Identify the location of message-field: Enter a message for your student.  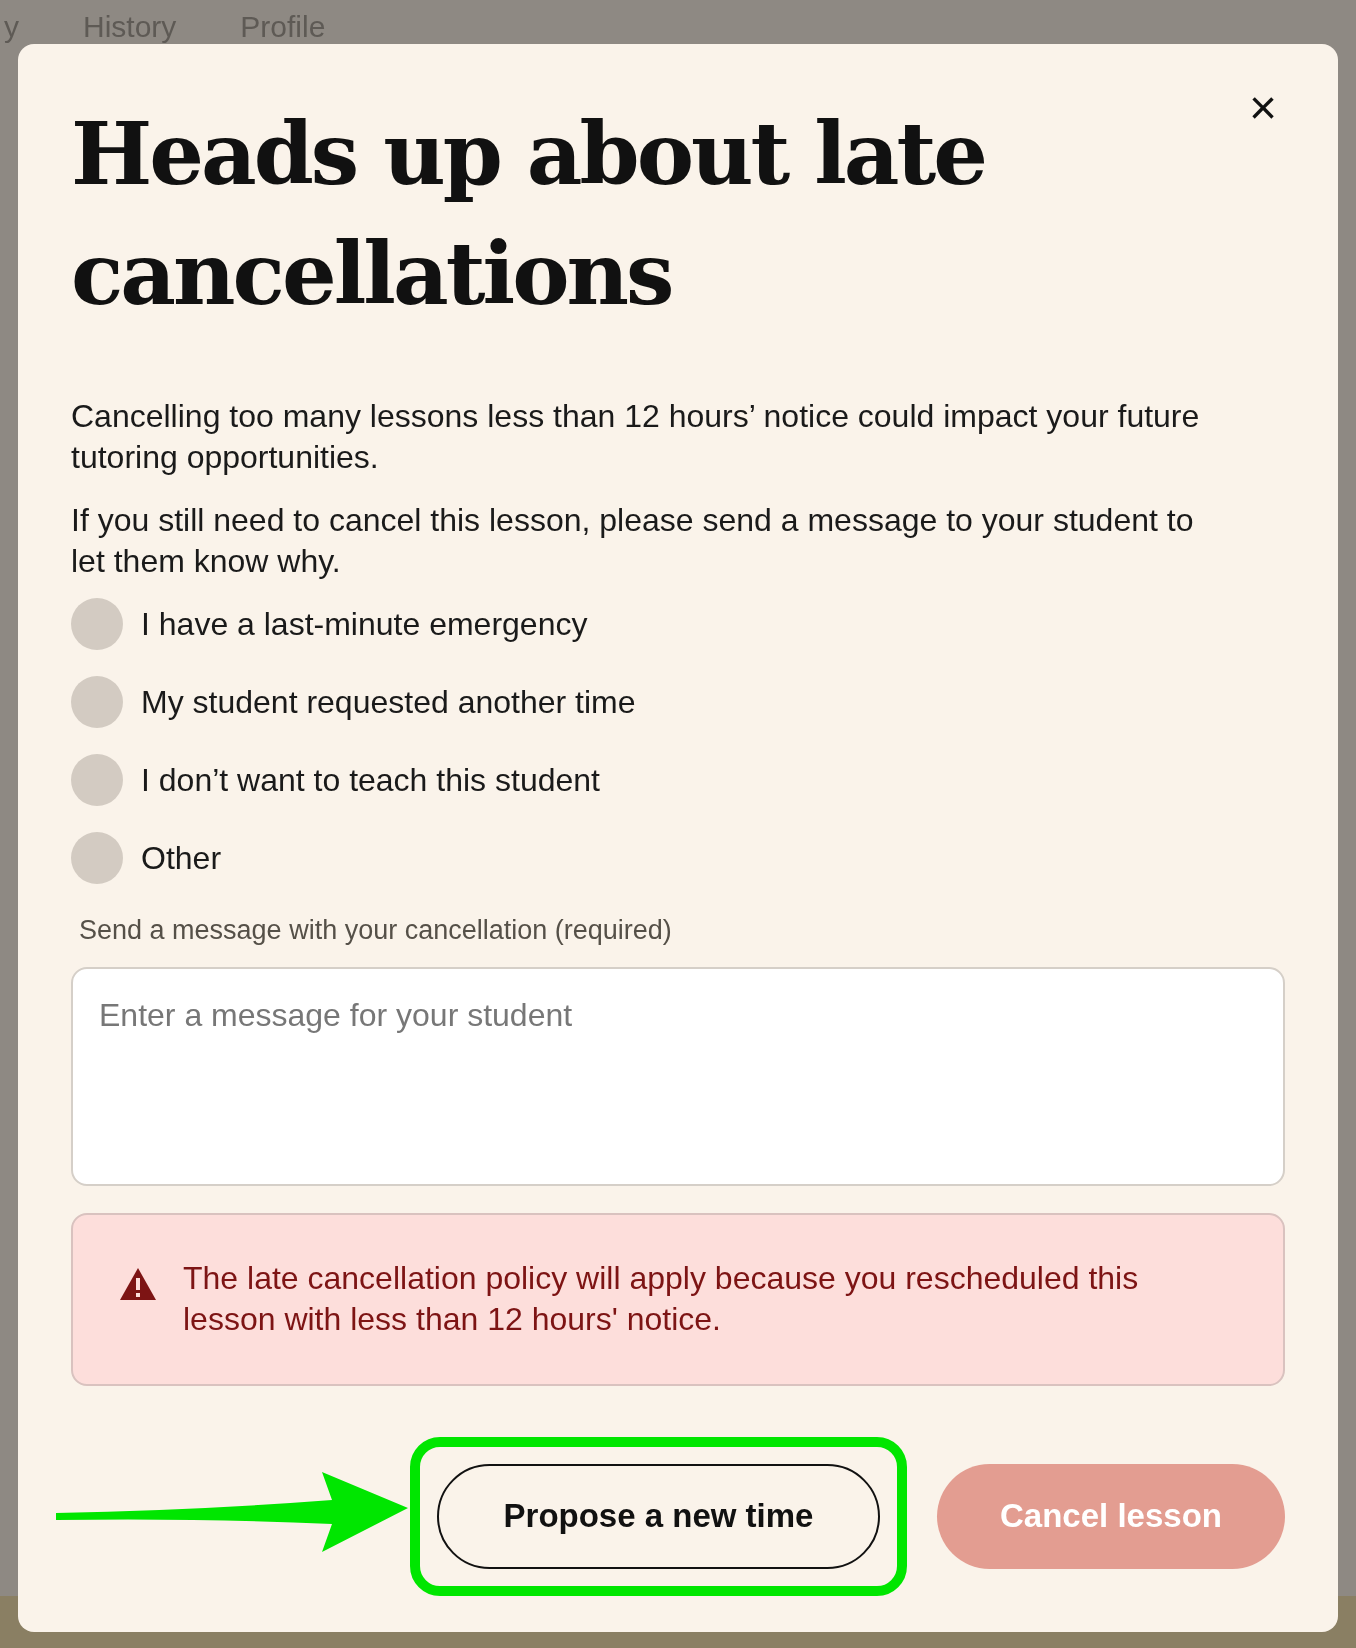
(678, 1076).